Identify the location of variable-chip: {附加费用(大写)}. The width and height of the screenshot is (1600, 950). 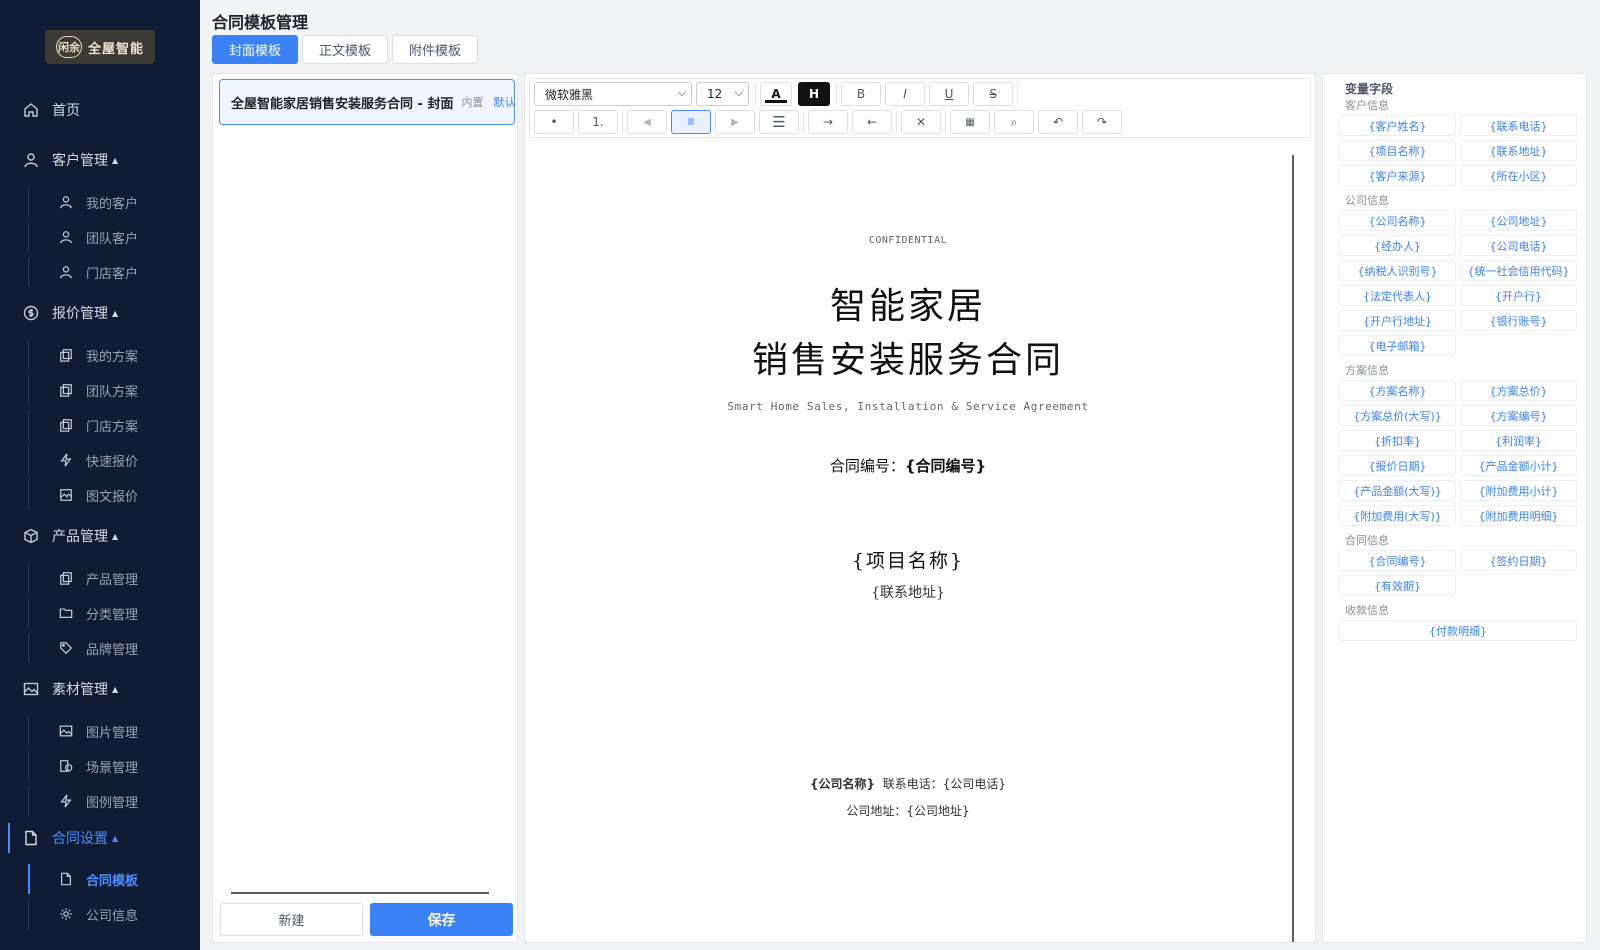
(1397, 515).